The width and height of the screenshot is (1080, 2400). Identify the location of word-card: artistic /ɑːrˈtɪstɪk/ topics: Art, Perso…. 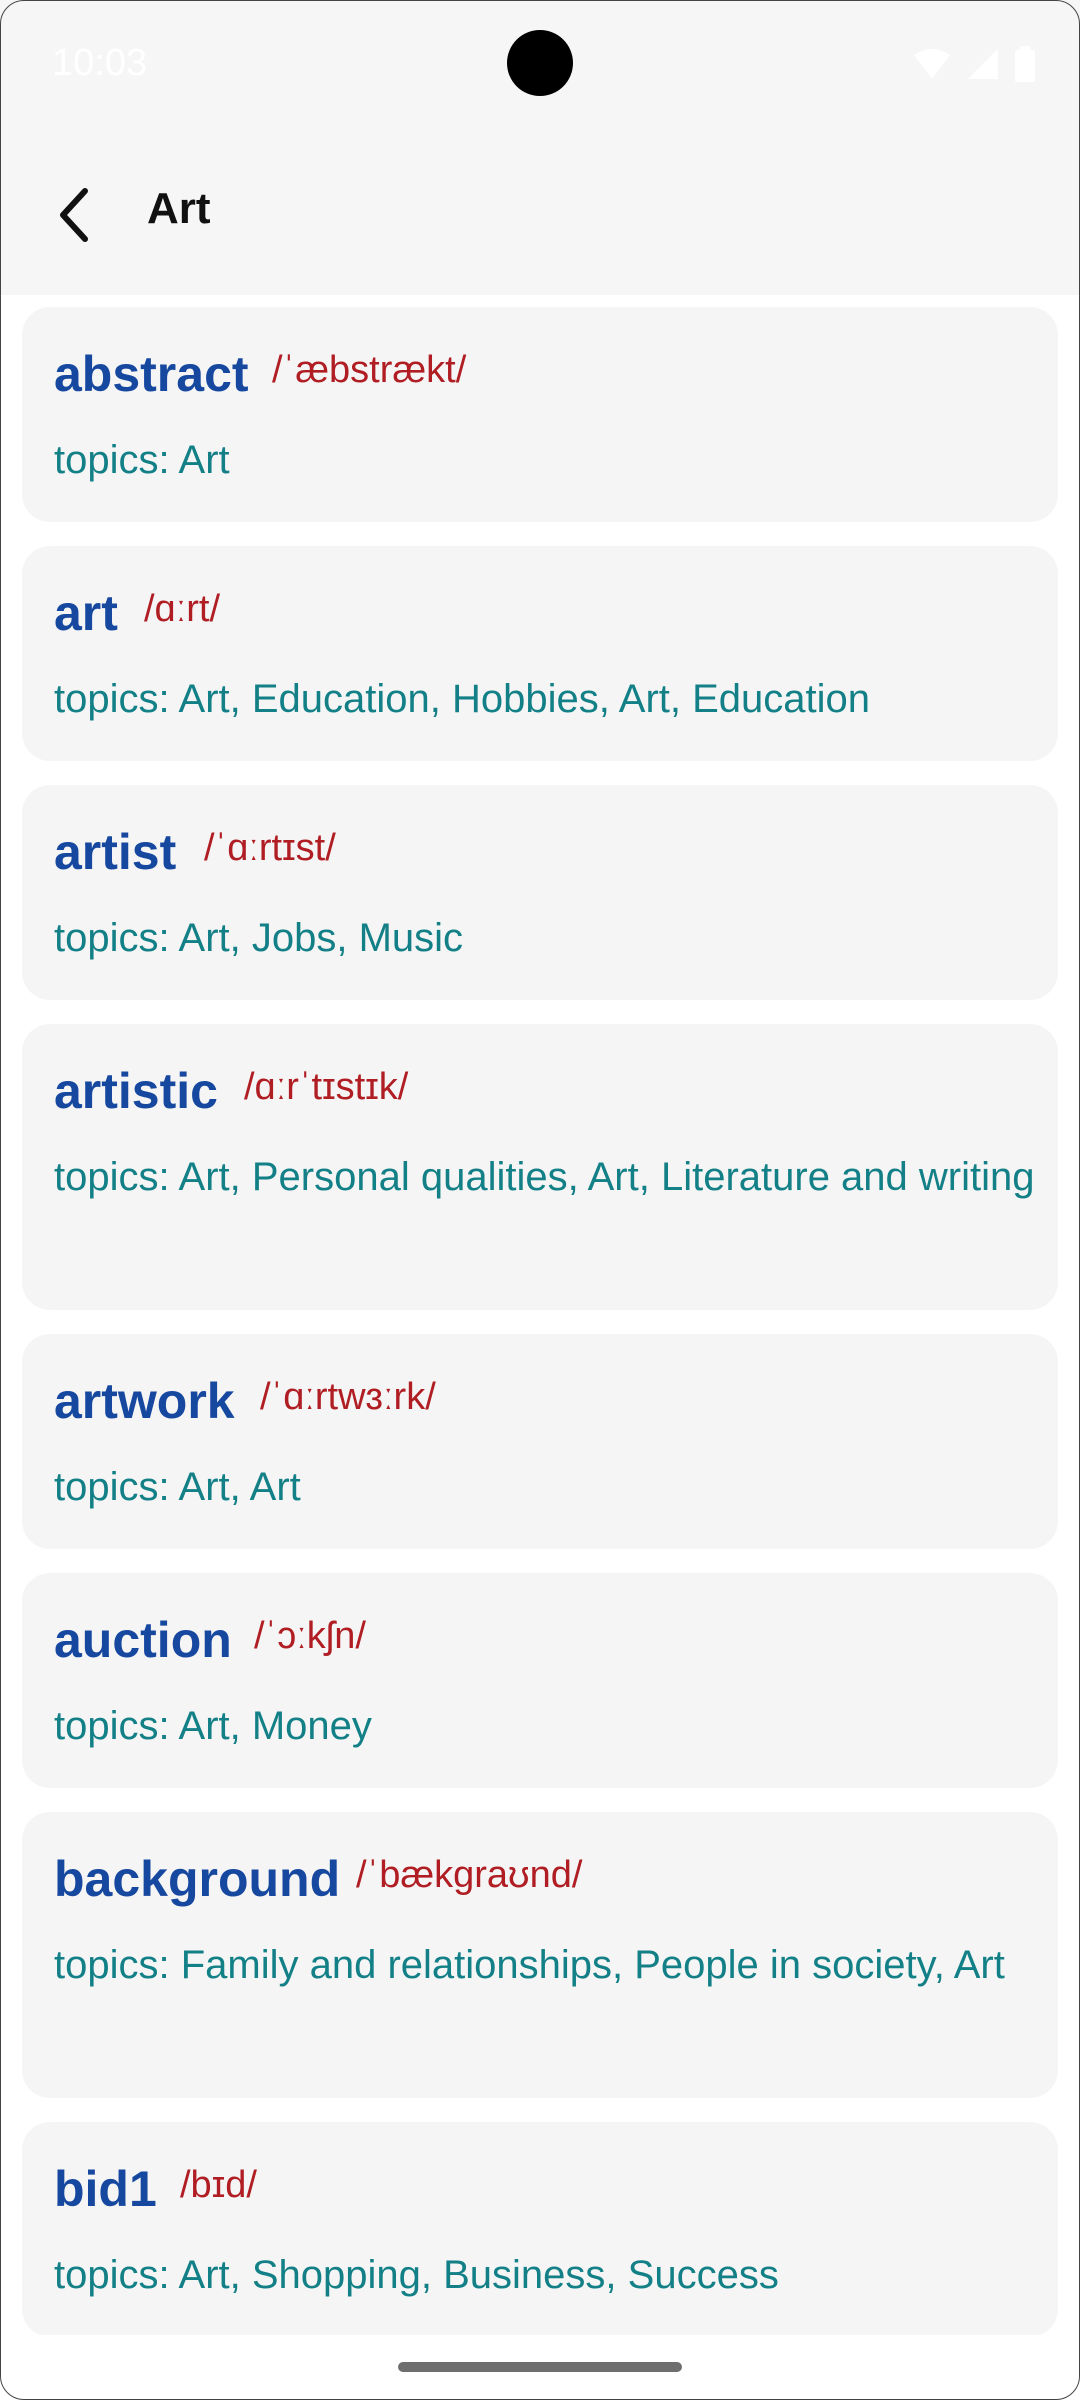
(540, 1167).